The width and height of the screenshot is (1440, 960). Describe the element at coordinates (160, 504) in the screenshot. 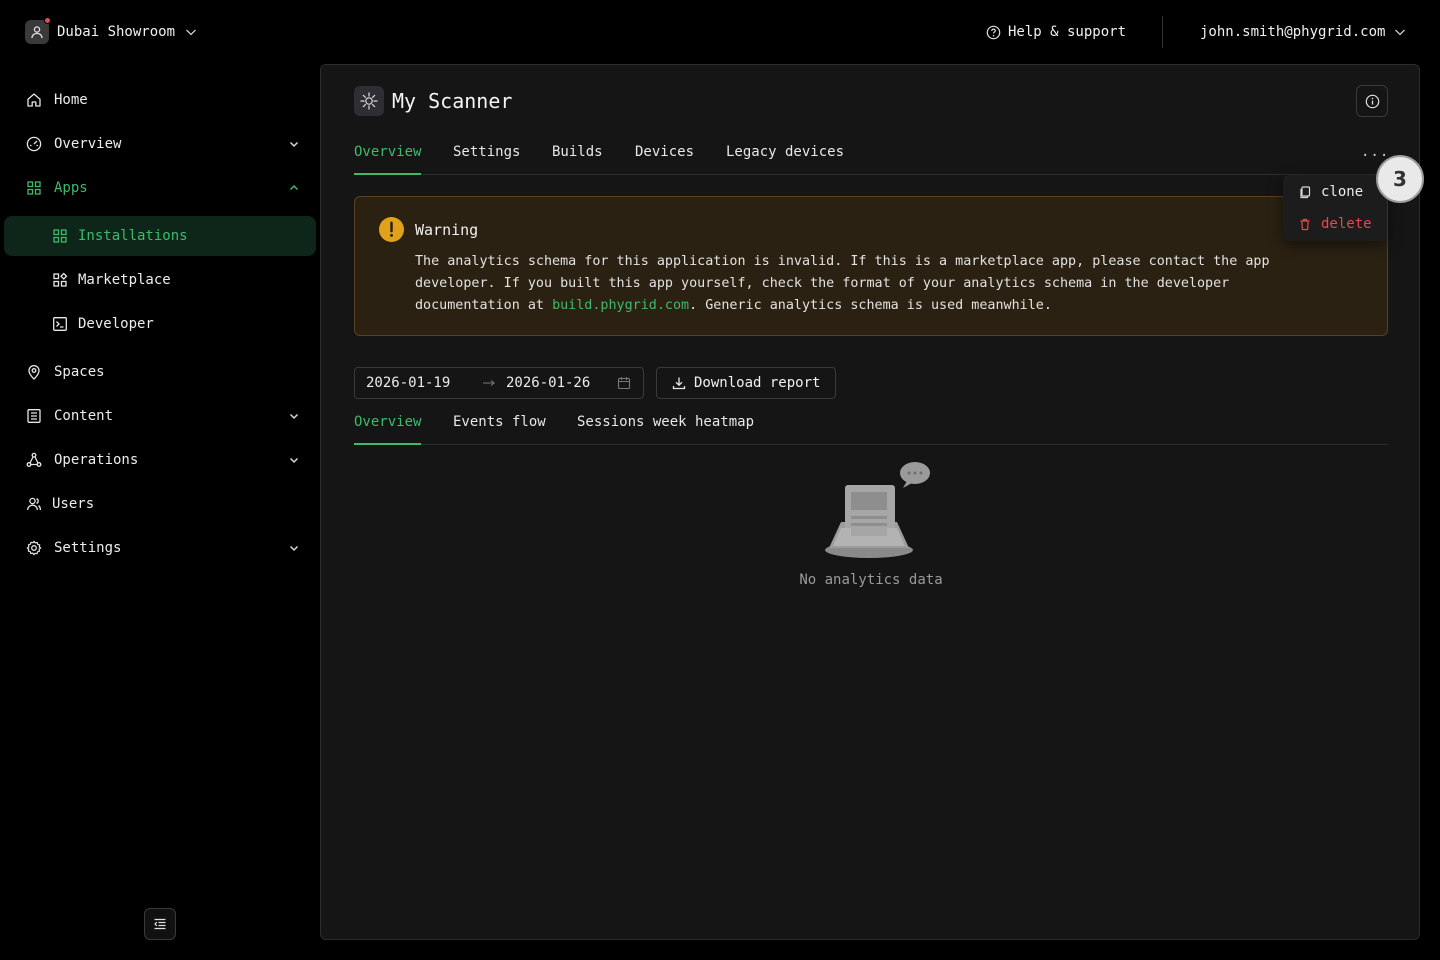

I see `sidebar-item-users: Users` at that location.